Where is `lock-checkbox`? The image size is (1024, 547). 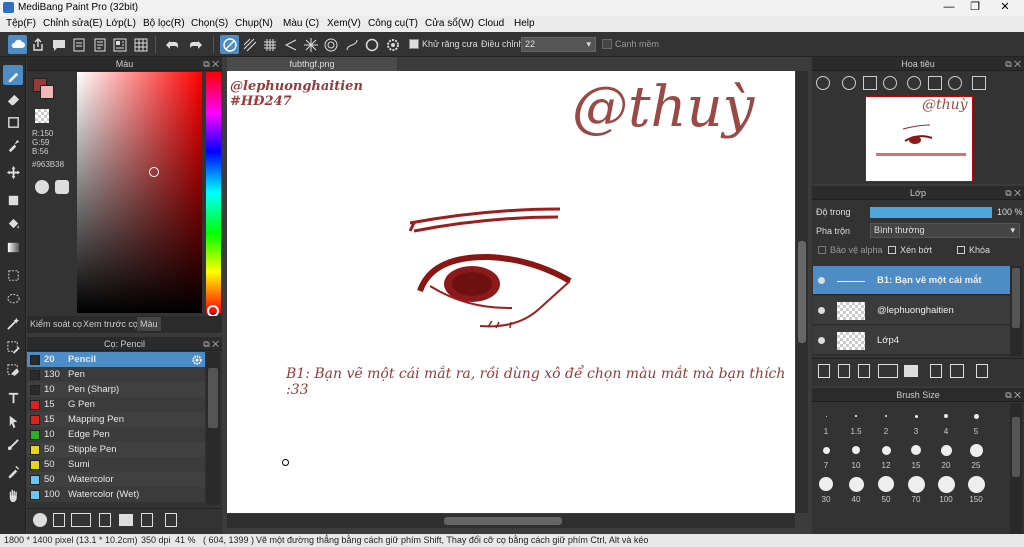
lock-checkbox is located at coordinates (961, 250).